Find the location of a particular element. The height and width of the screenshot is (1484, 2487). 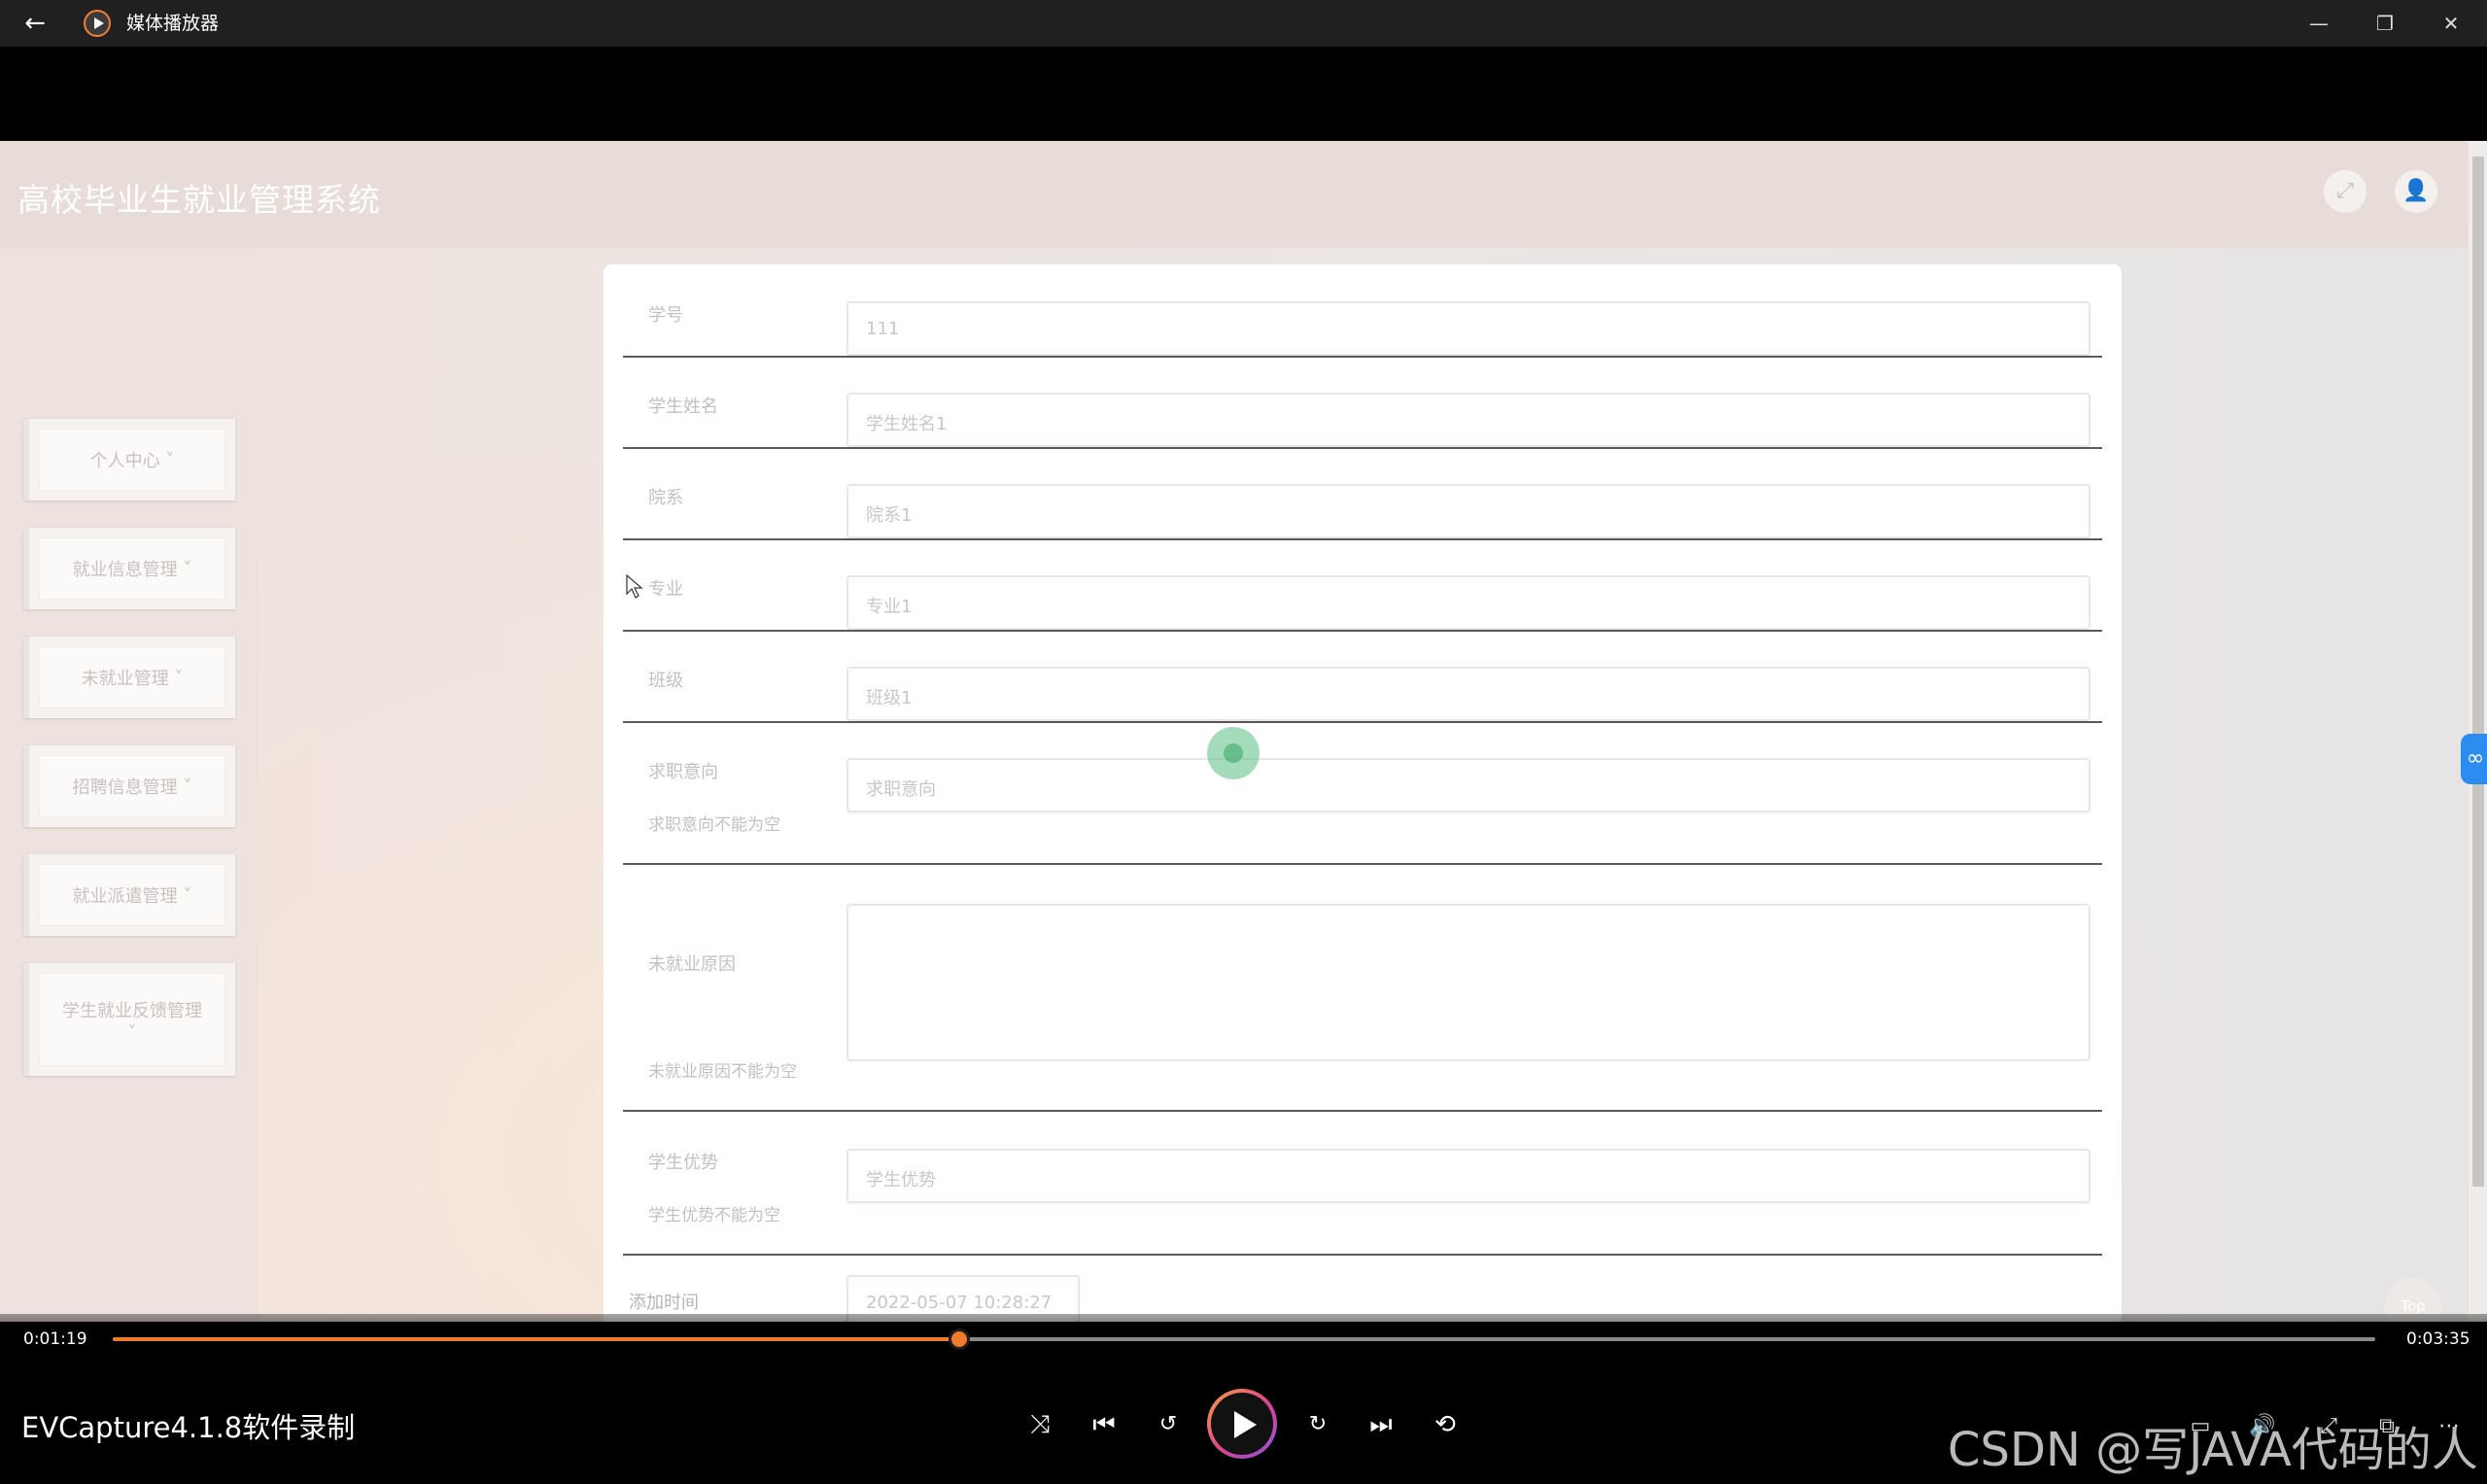

sidebar-item-personal-center: 个人中心 ˅ is located at coordinates (129, 459).